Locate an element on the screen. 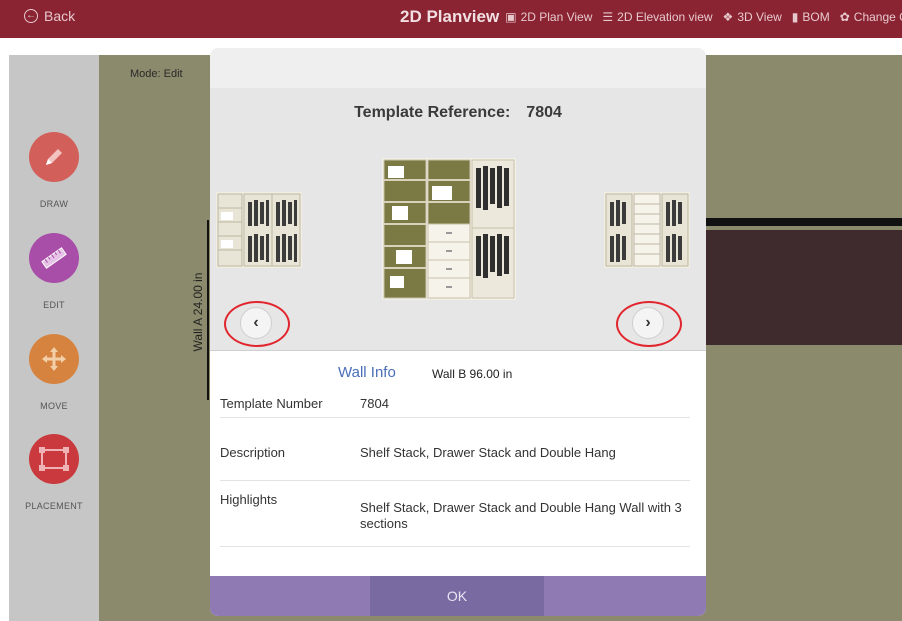 This screenshot has height=621, width=902. pencil-icon is located at coordinates (54, 157).